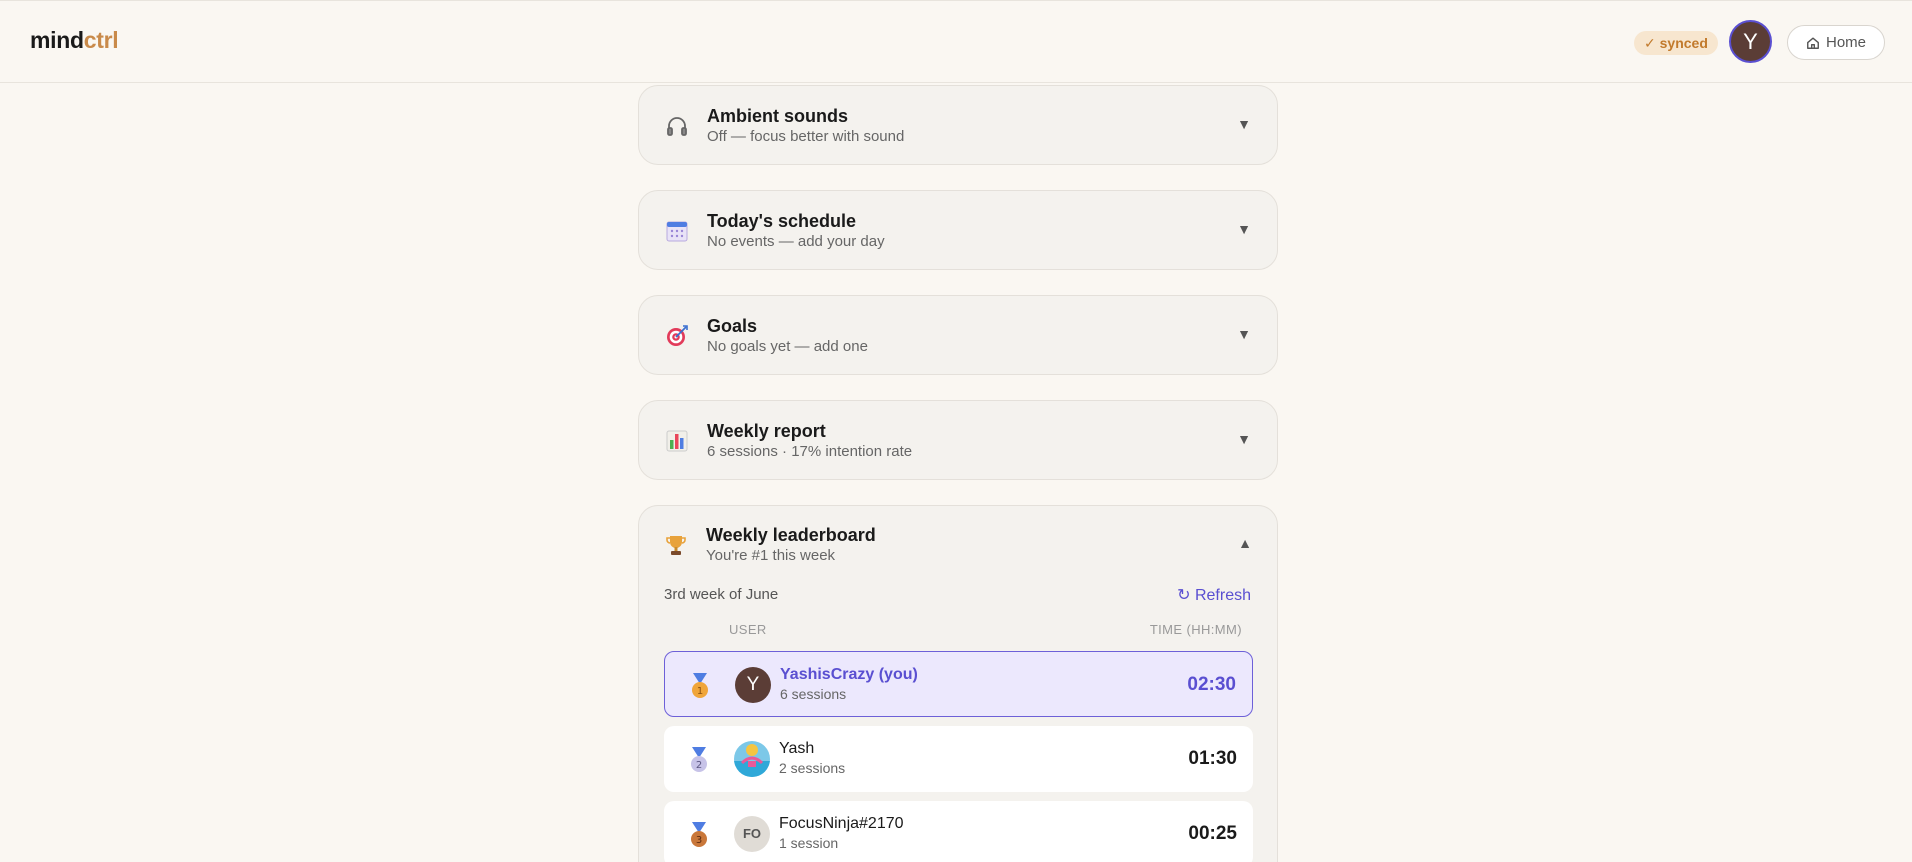  I want to click on leaderboard-subtitle: You're #1 this week, so click(771, 555).